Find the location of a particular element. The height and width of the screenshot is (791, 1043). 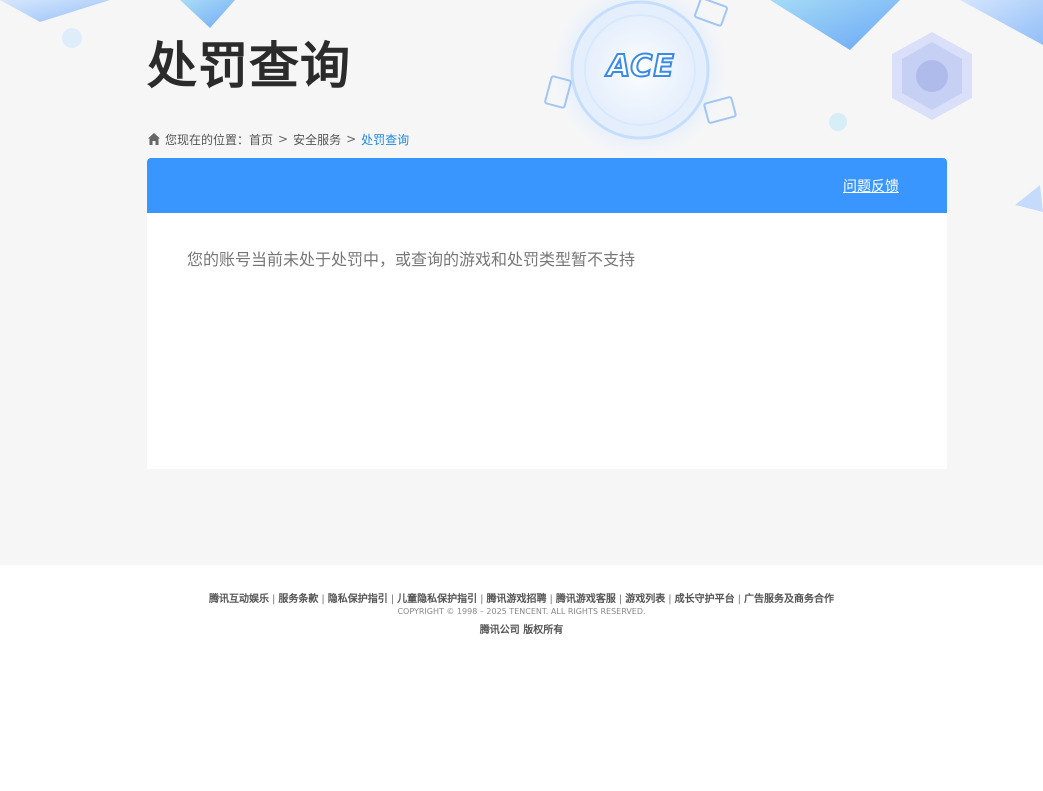

footer-link-support: 腾讯游戏客服 is located at coordinates (586, 599).